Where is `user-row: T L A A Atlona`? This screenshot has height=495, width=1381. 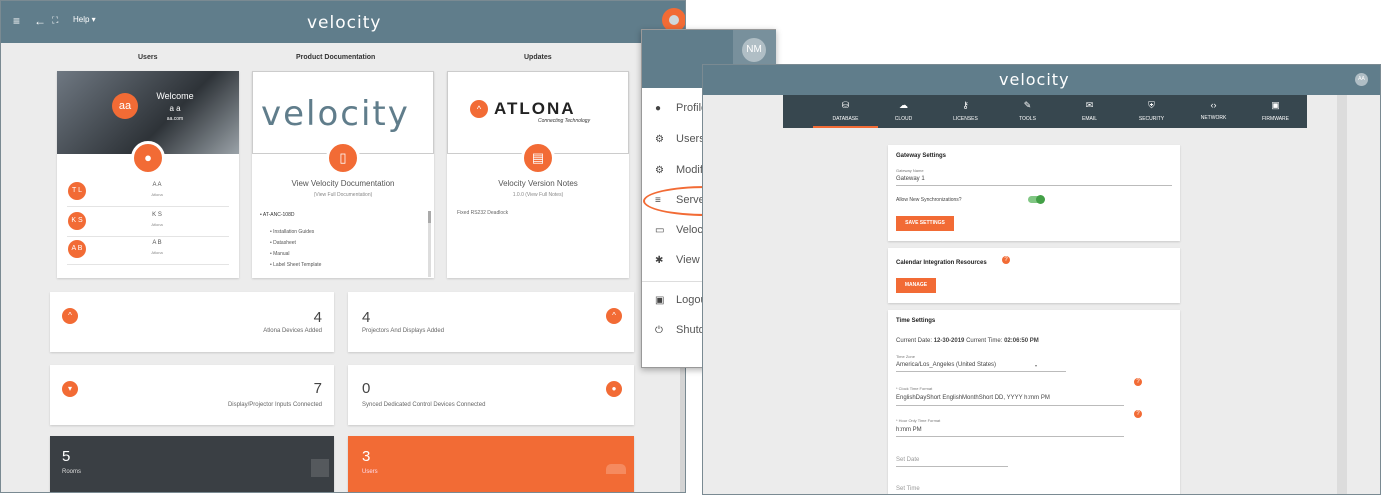 user-row: T L A A Atlona is located at coordinates (148, 192).